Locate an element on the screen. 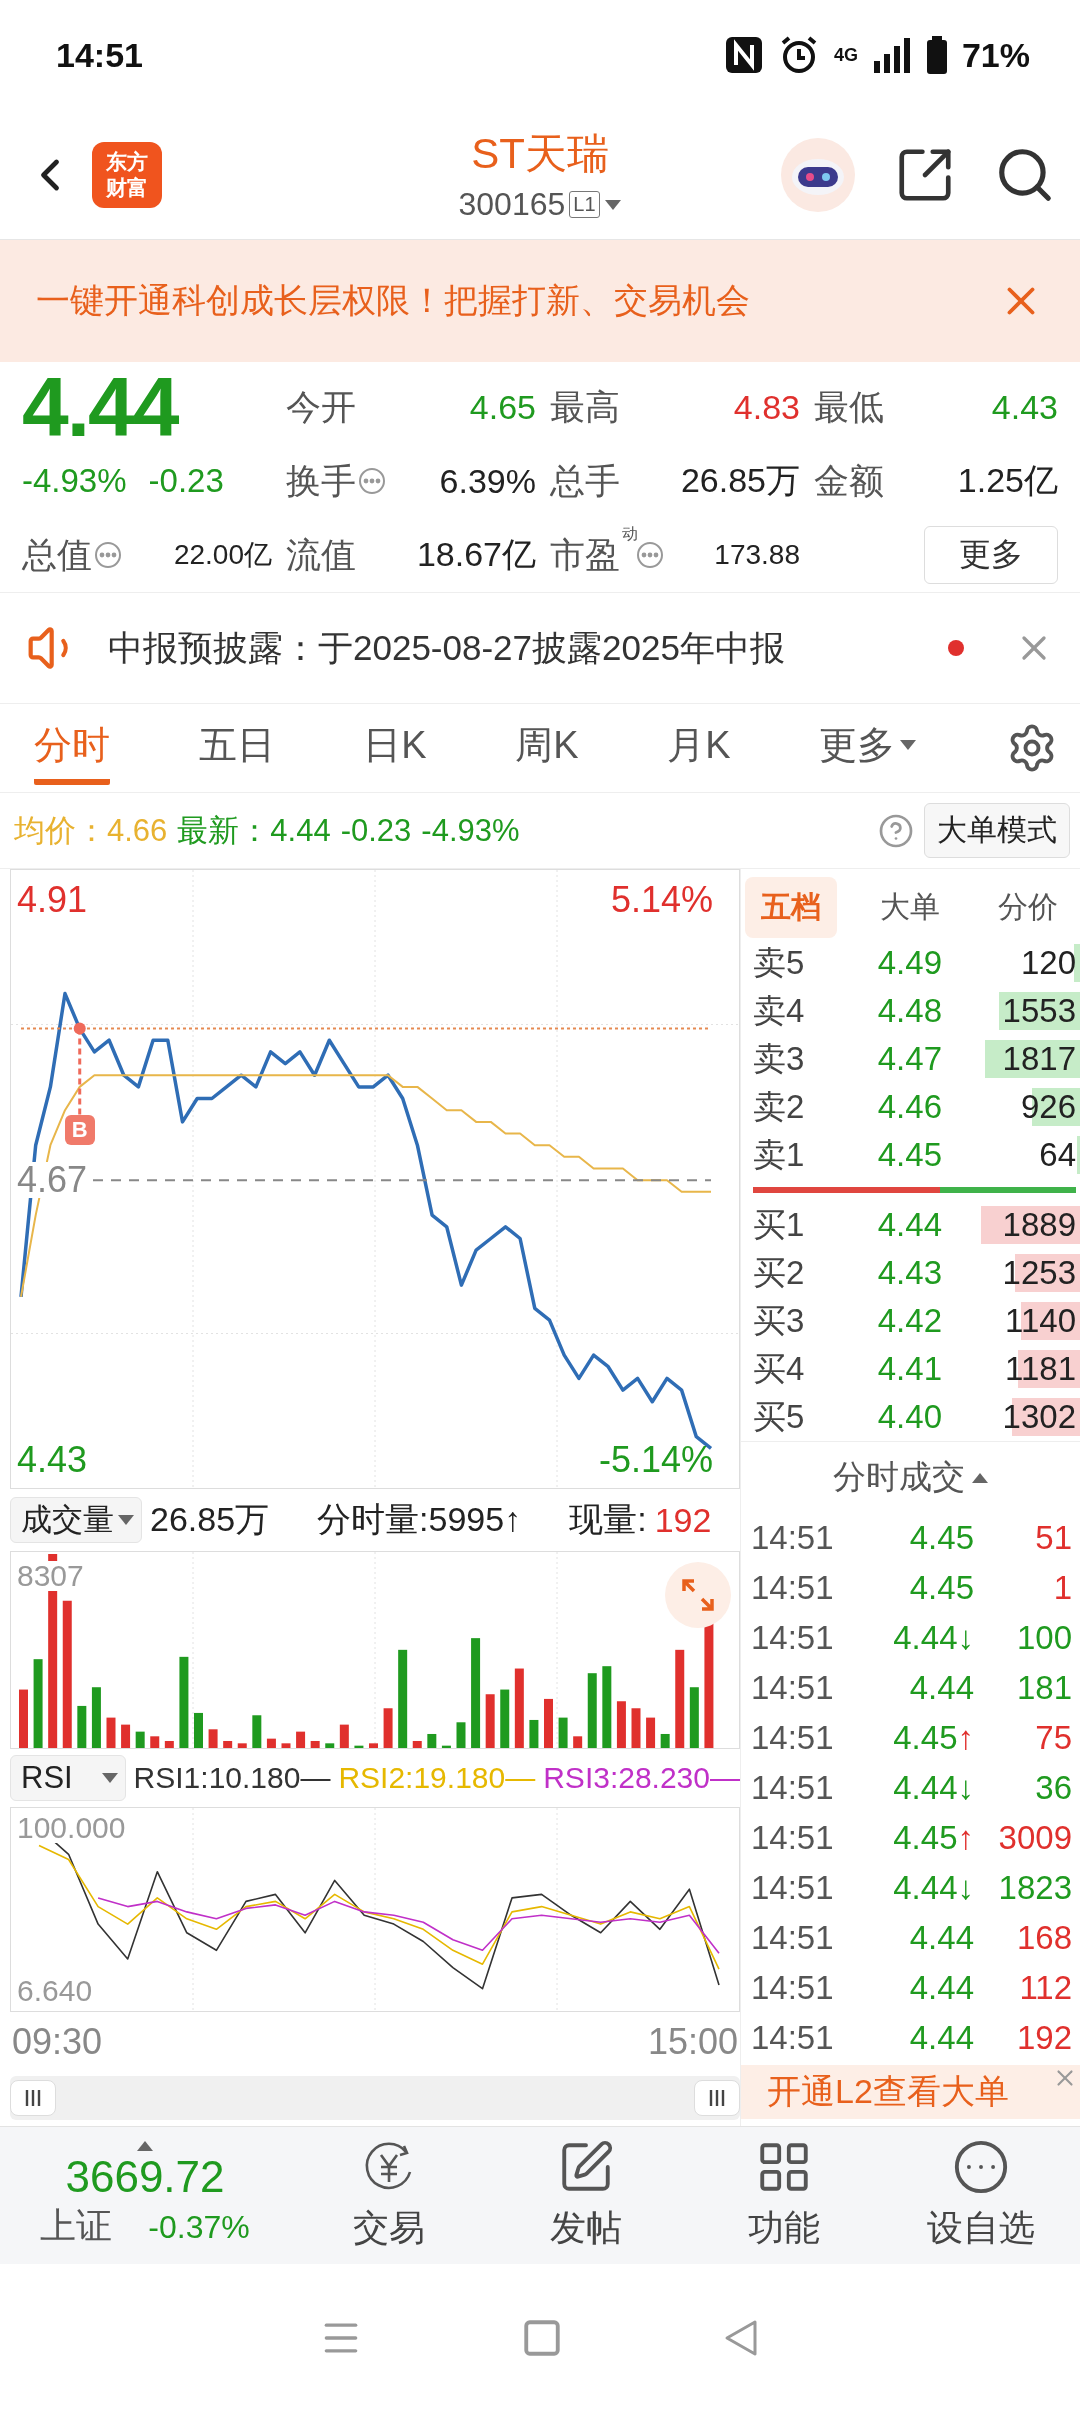 The height and width of the screenshot is (2412, 1080). trade-volume: 1 is located at coordinates (1062, 1588).